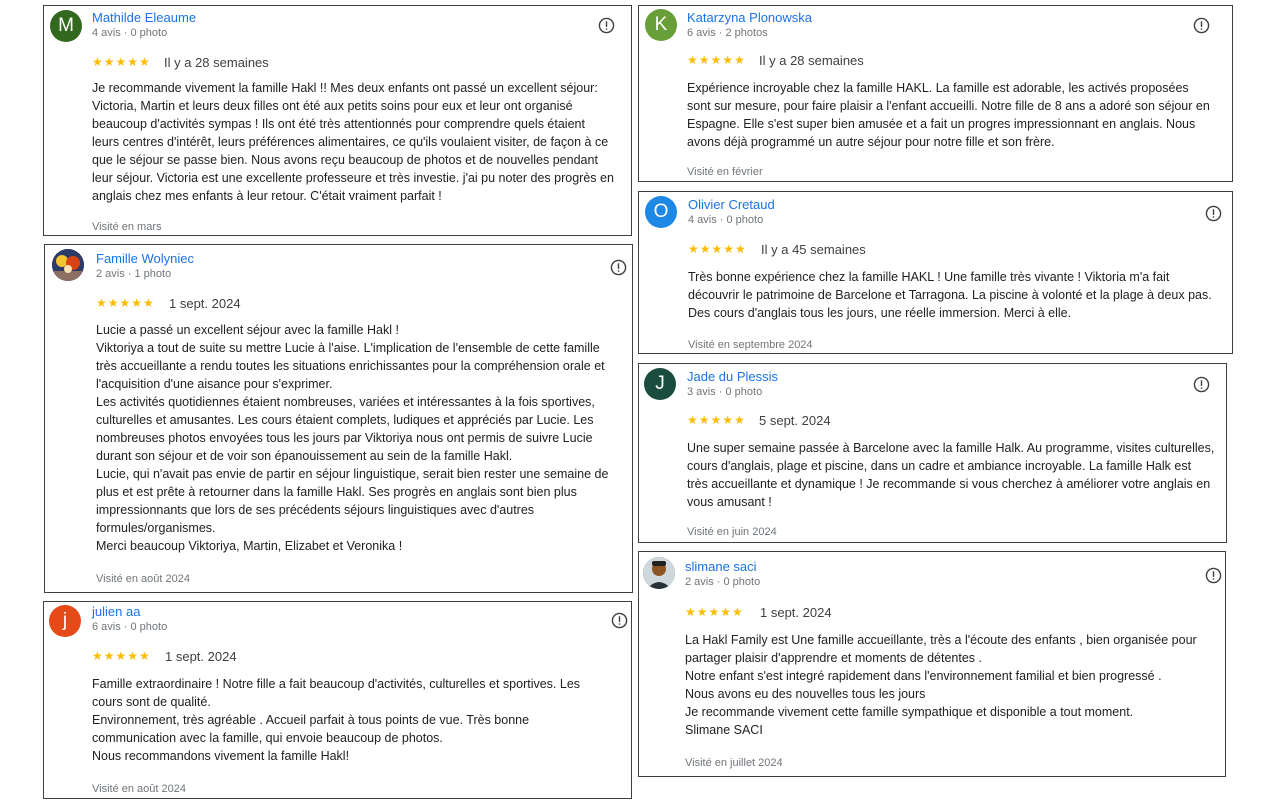  What do you see at coordinates (116, 611) in the screenshot?
I see `reviewer-name: julien aa` at bounding box center [116, 611].